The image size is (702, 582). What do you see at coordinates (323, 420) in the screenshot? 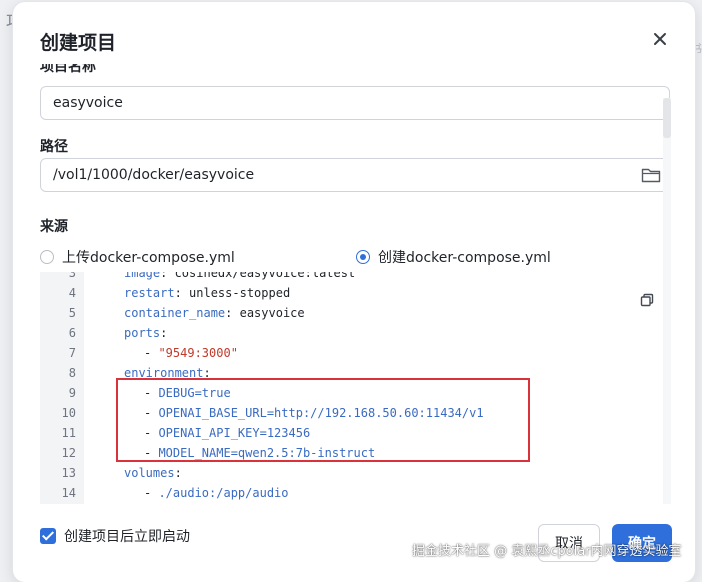
I see `environment-highlight-box` at bounding box center [323, 420].